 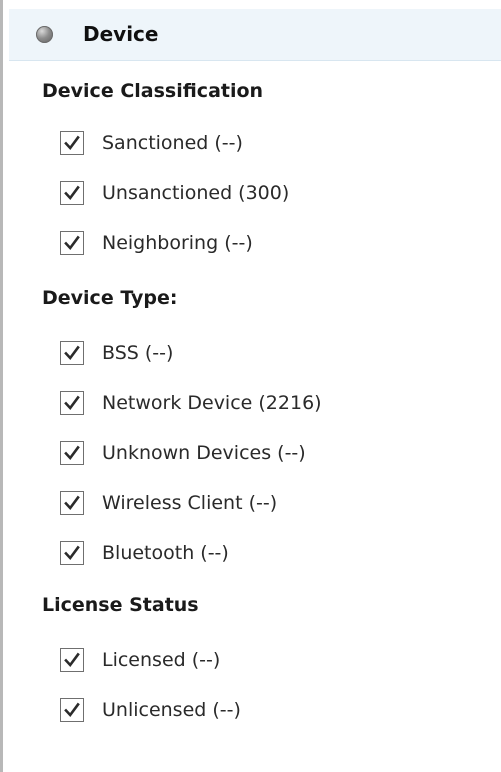 I want to click on licensed-checkbox, so click(x=72, y=660).